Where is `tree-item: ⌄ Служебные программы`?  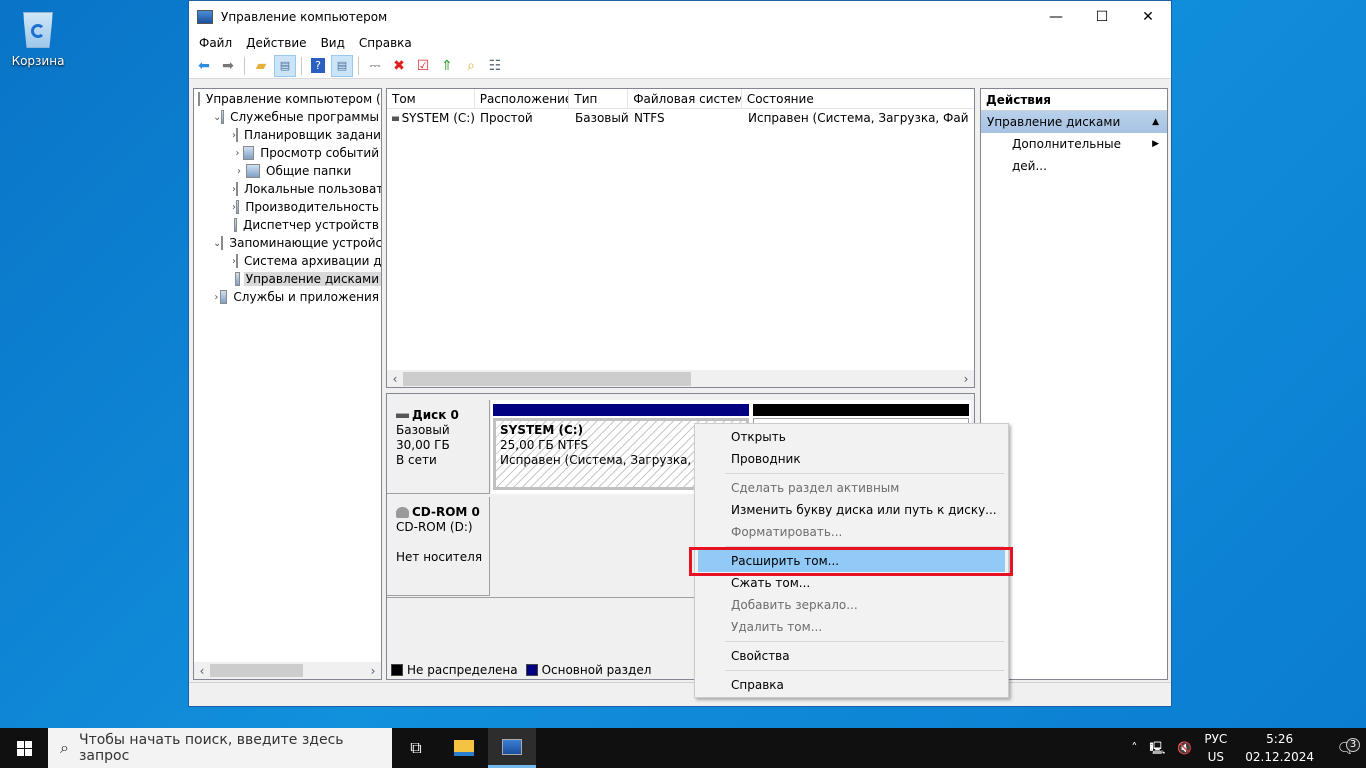
tree-item: ⌄ Служебные программы is located at coordinates (287, 117).